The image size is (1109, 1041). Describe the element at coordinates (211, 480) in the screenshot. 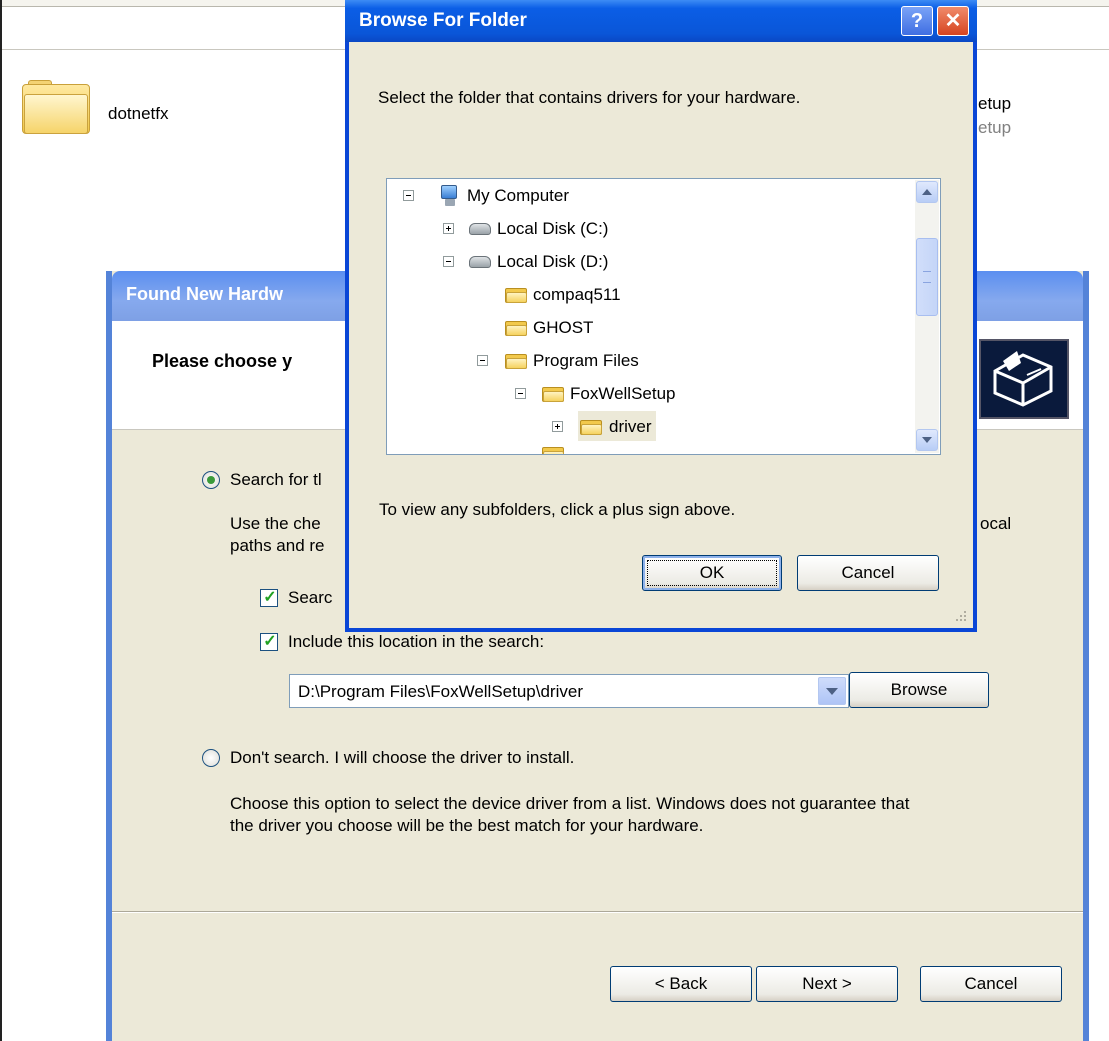

I see `radio-search-best-driver` at that location.